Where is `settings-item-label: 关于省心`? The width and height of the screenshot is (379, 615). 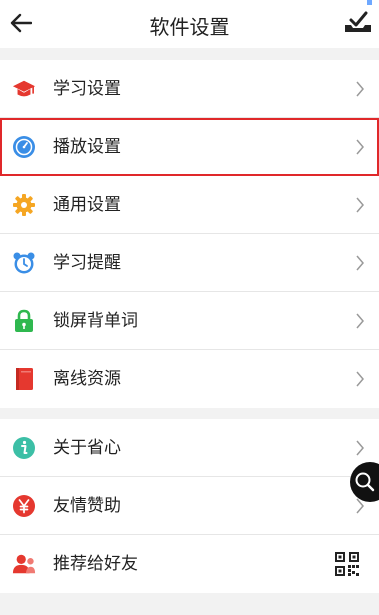
settings-item-label: 关于省心 is located at coordinates (87, 448).